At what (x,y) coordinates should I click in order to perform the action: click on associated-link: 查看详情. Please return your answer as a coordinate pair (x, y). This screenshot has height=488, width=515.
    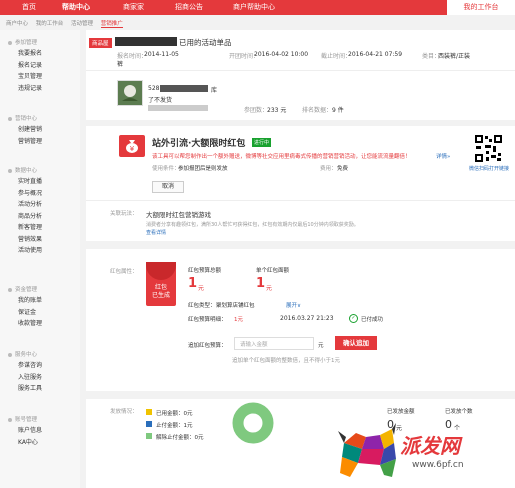
    Looking at the image, I should click on (156, 232).